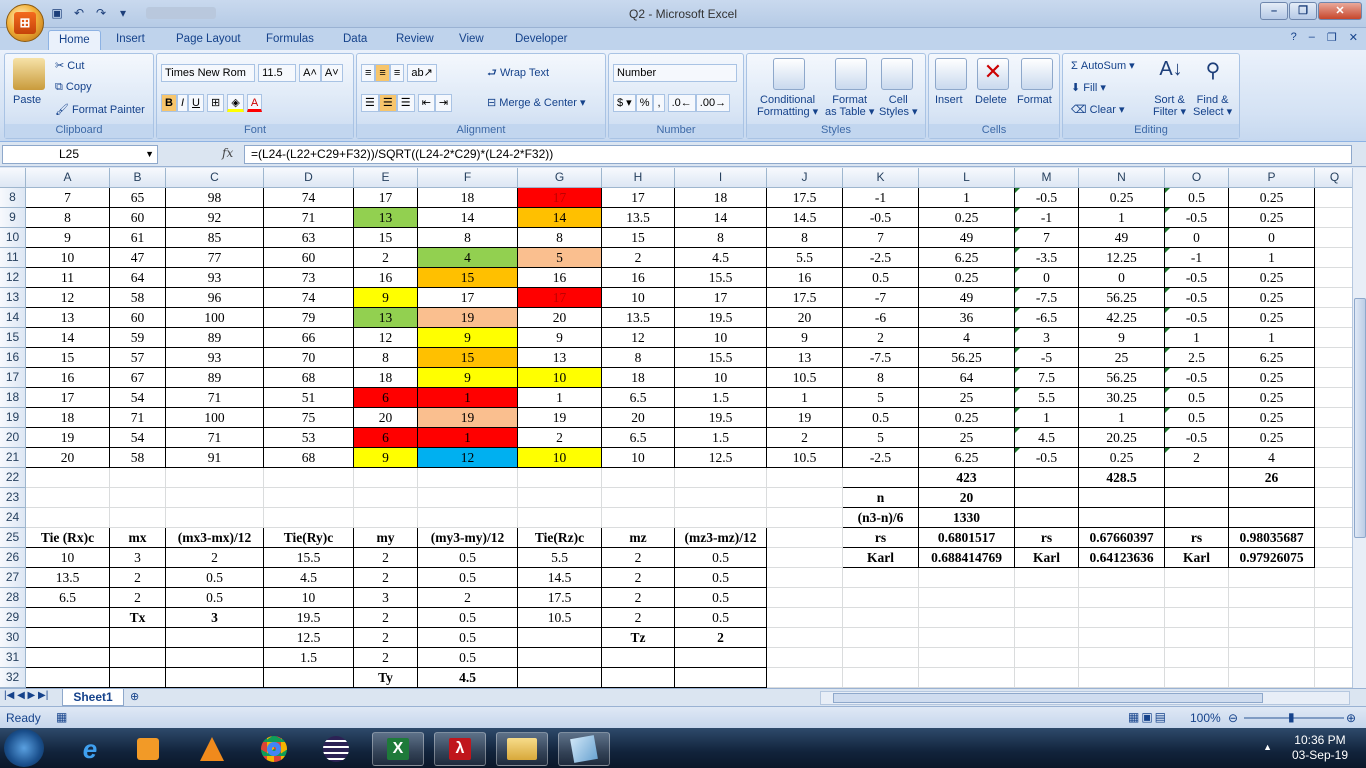 The width and height of the screenshot is (1366, 768). What do you see at coordinates (881, 618) in the screenshot?
I see `cell-k29` at bounding box center [881, 618].